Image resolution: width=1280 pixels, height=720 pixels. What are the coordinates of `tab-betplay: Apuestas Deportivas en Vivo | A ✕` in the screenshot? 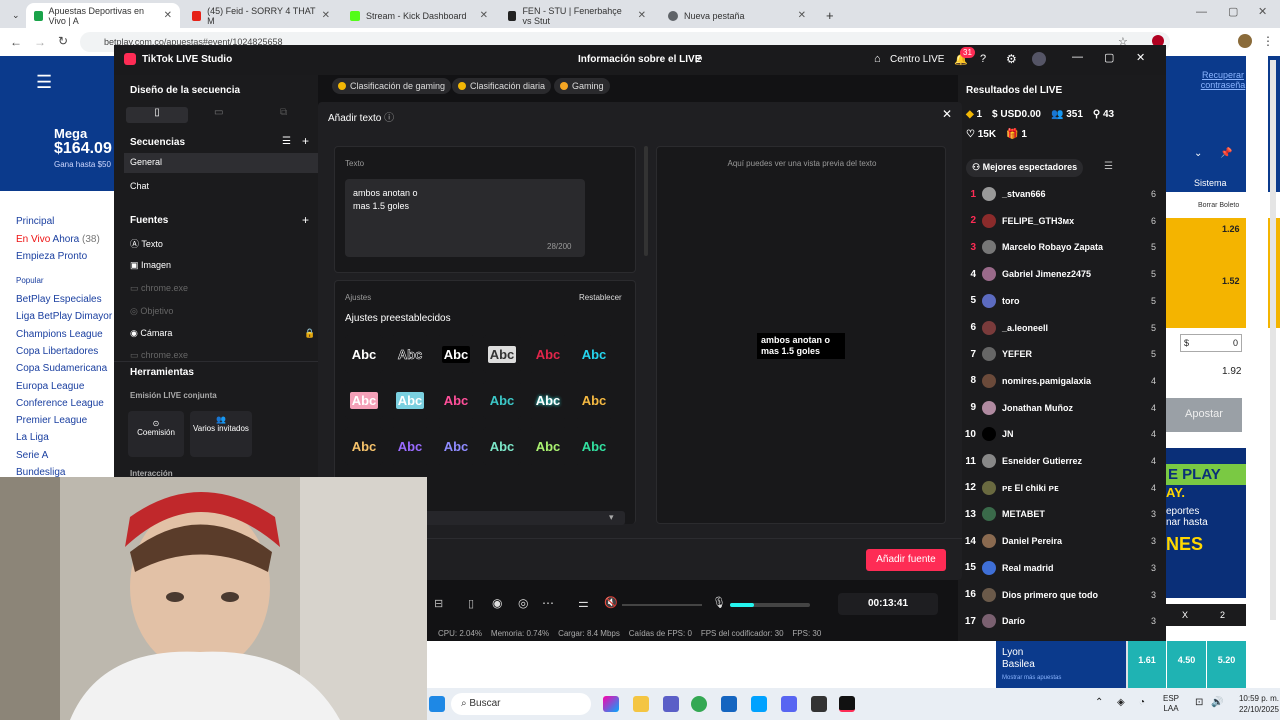 It's located at (103, 15).